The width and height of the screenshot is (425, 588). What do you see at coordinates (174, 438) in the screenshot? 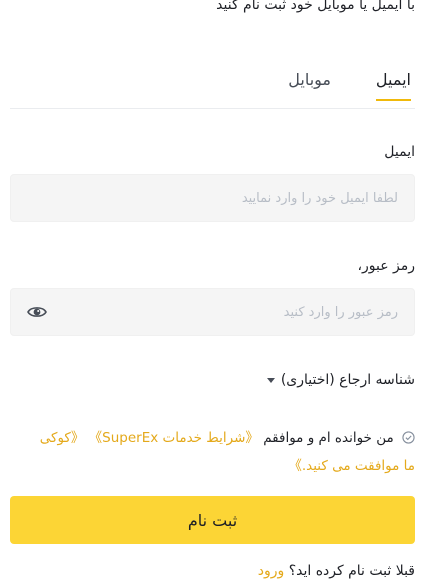
I see `terms-of-service-link: 《شرایط خدمات SuperEx》` at bounding box center [174, 438].